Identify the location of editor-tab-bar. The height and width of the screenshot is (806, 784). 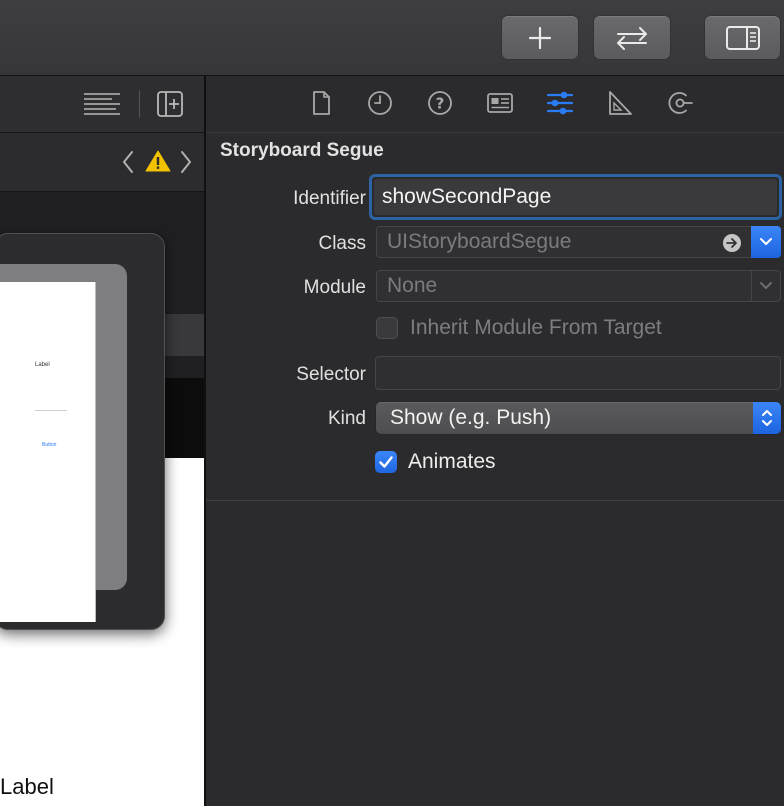
(102, 104).